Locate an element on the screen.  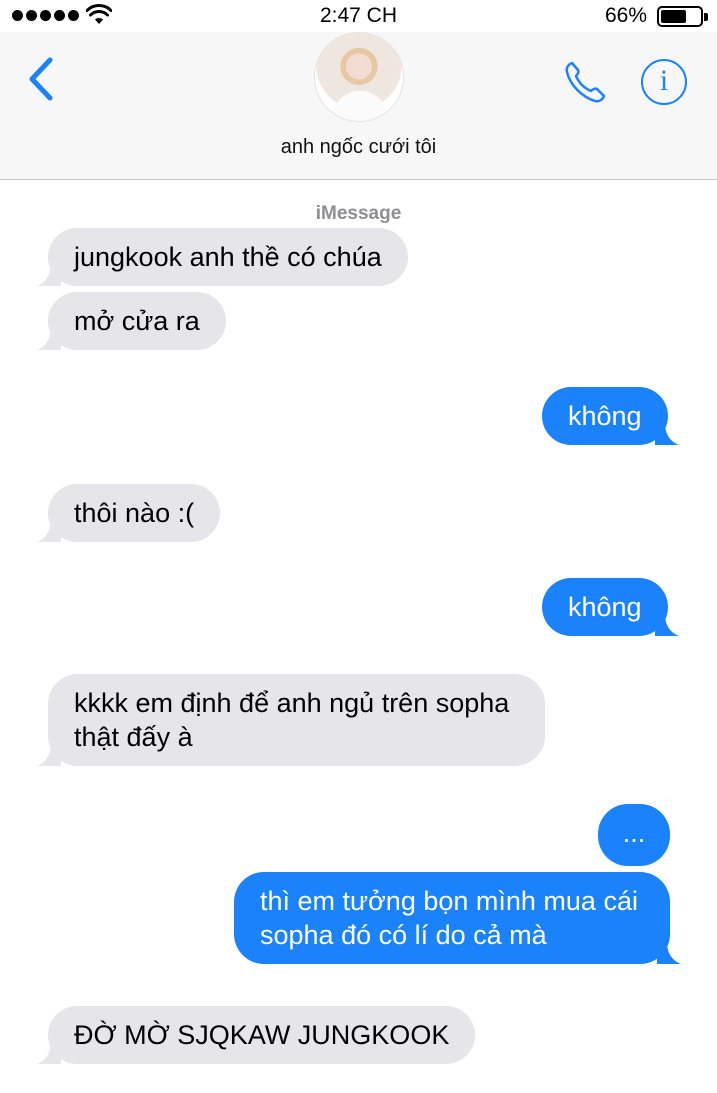
conversation-header: anh ngốc cưới tôi i is located at coordinates (358, 106).